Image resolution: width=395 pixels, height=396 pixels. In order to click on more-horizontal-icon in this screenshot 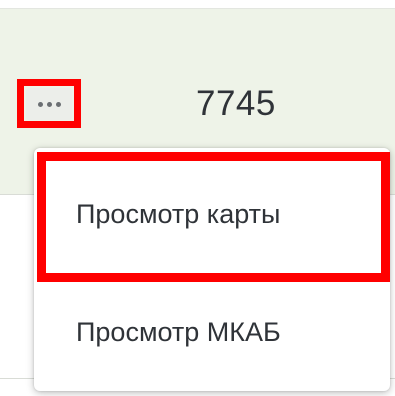, I will do `click(49, 104)`.